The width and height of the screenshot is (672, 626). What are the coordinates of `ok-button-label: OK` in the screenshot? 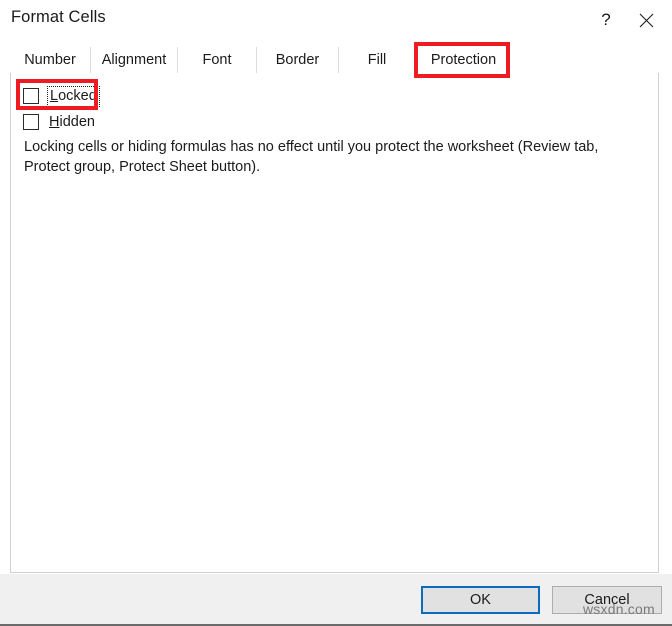 It's located at (480, 600).